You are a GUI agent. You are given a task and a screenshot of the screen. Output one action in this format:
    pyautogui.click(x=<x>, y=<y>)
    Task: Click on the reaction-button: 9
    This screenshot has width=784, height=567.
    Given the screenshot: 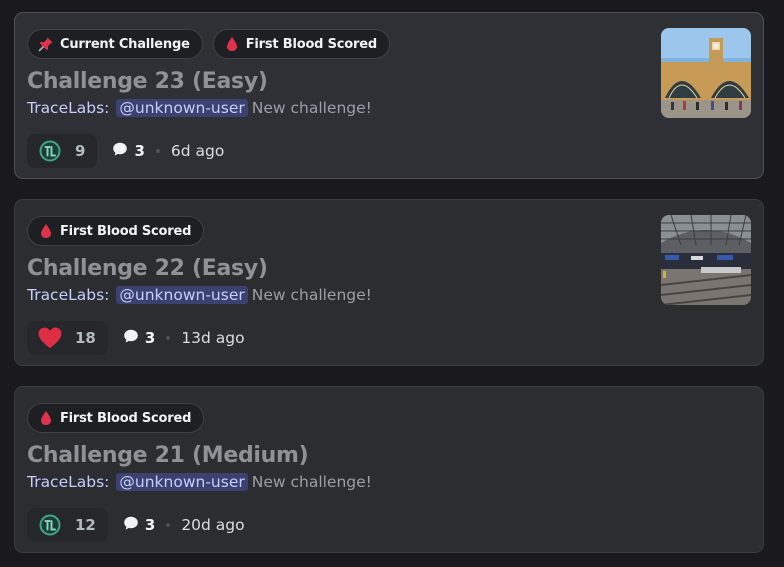 What is the action you would take?
    pyautogui.click(x=62, y=151)
    